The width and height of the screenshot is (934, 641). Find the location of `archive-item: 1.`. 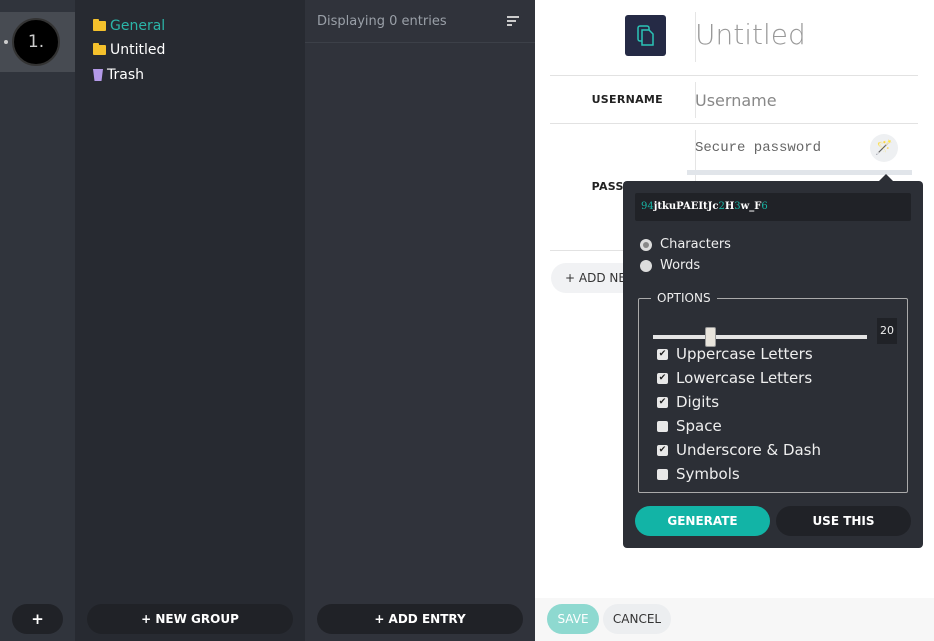

archive-item: 1. is located at coordinates (37, 42).